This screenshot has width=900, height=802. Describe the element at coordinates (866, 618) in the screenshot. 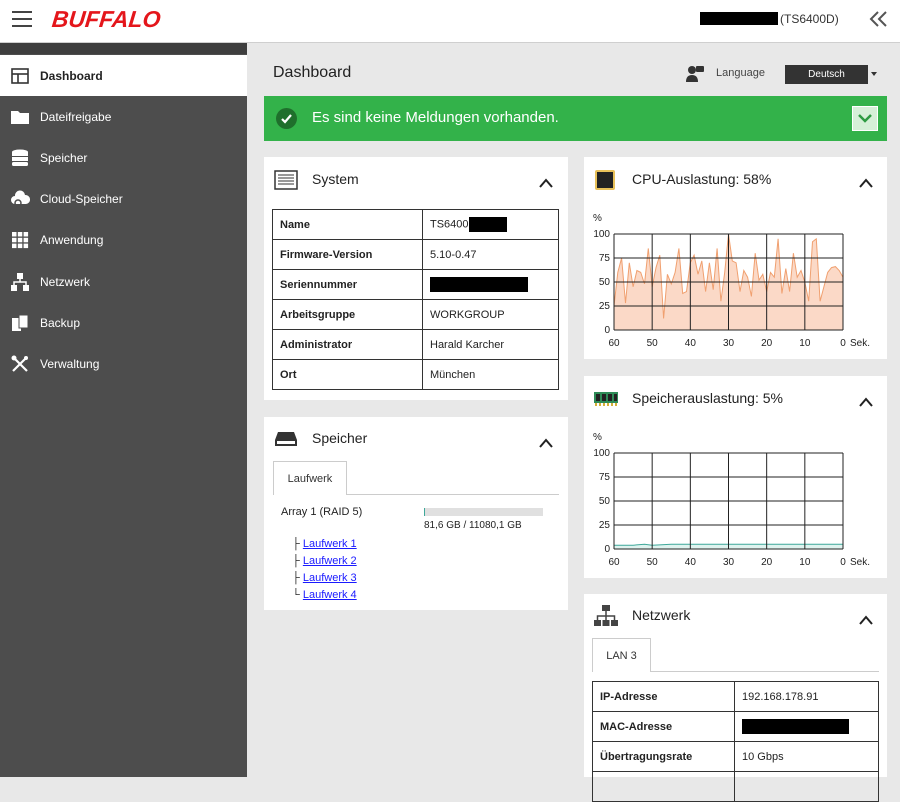

I see `collapse-network-chevron-up-icon` at that location.